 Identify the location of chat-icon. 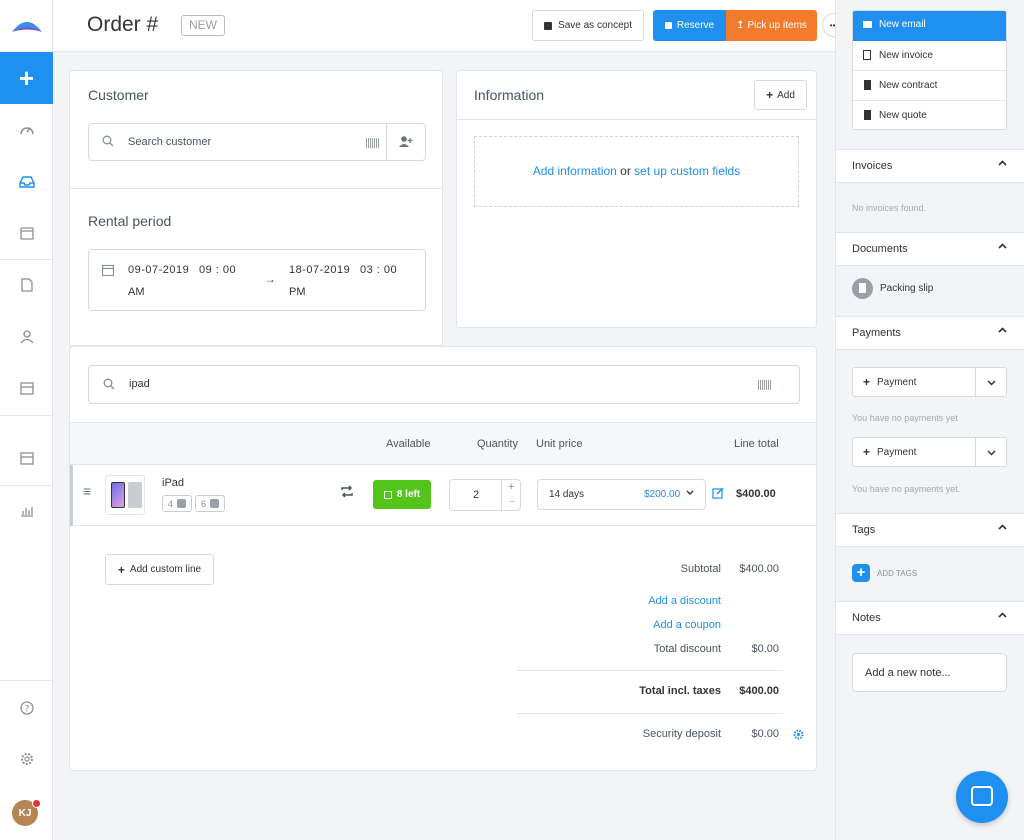
(982, 796).